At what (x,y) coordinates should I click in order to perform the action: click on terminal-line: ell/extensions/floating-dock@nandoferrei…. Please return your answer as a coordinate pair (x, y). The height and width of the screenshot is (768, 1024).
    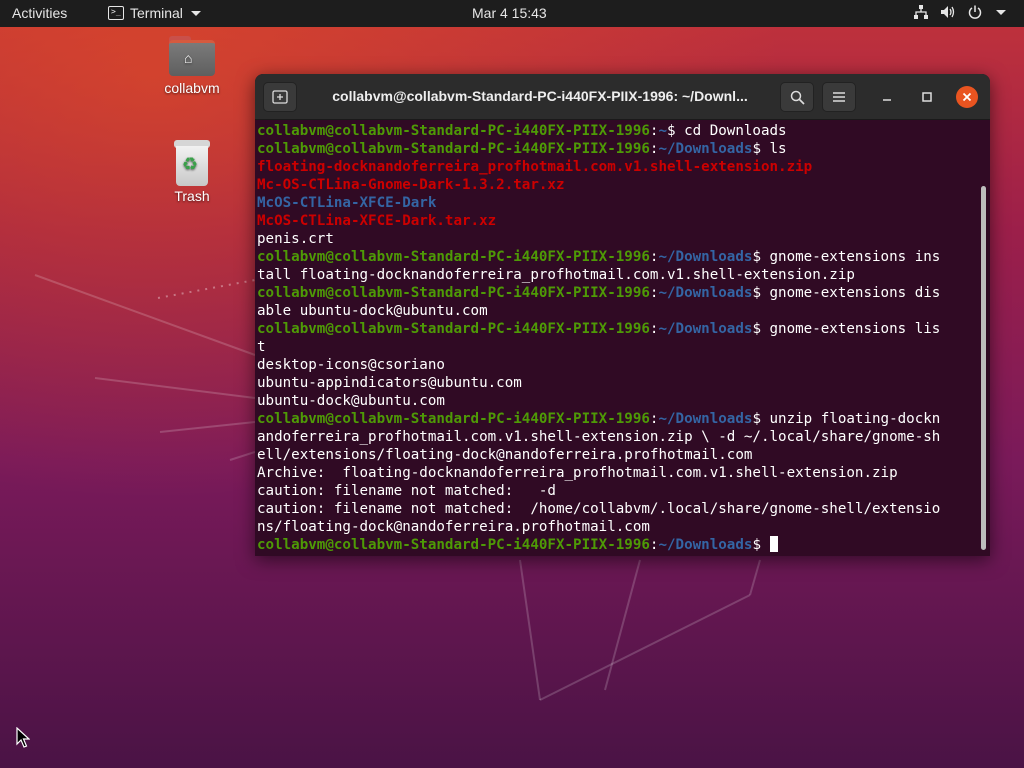
    Looking at the image, I should click on (505, 455).